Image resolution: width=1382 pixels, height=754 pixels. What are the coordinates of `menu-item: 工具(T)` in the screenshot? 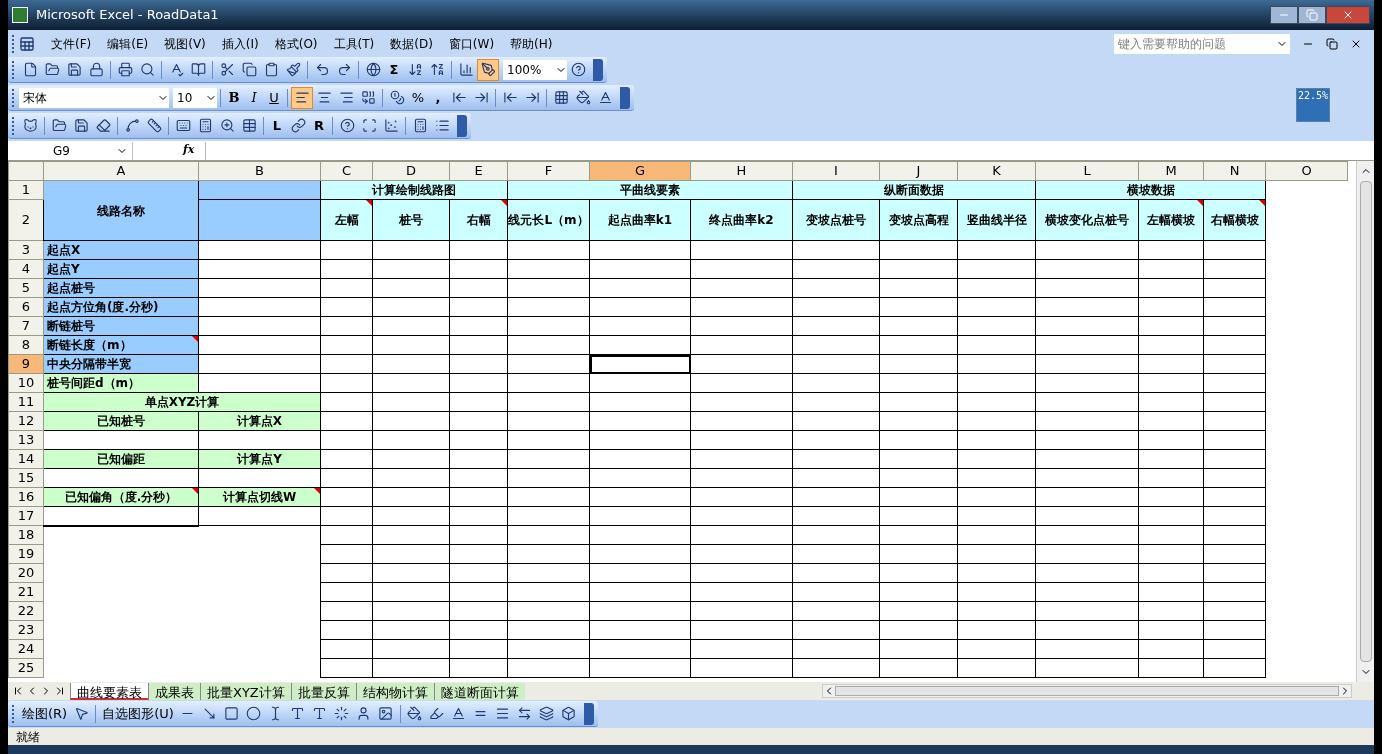 It's located at (354, 43).